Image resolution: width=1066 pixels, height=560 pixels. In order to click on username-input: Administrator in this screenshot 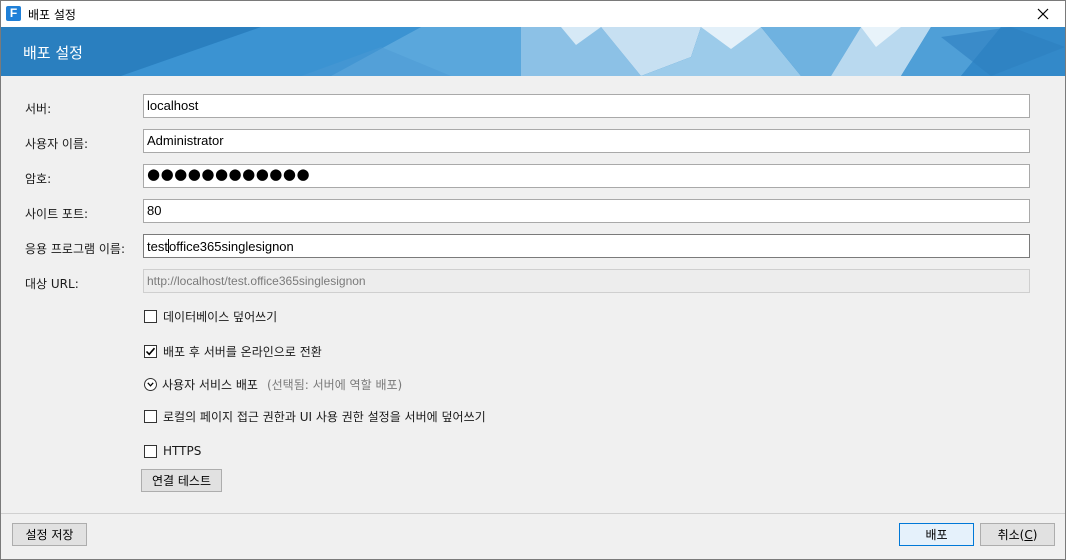, I will do `click(586, 141)`.